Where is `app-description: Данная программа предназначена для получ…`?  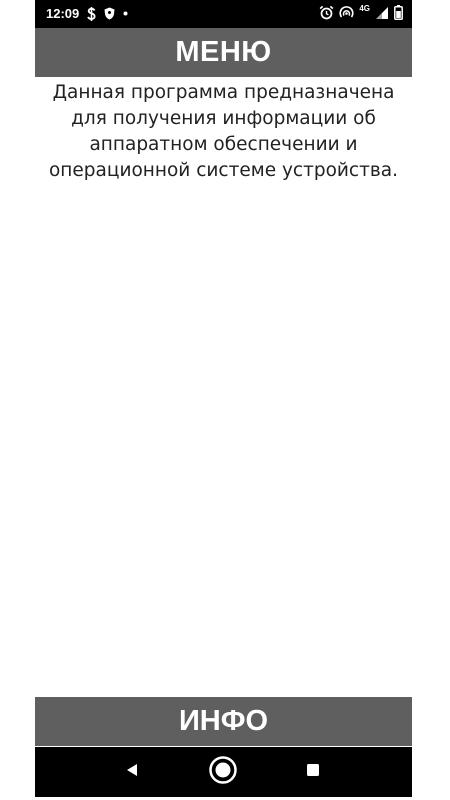
app-description: Данная программа предназначена для получ… is located at coordinates (223, 131).